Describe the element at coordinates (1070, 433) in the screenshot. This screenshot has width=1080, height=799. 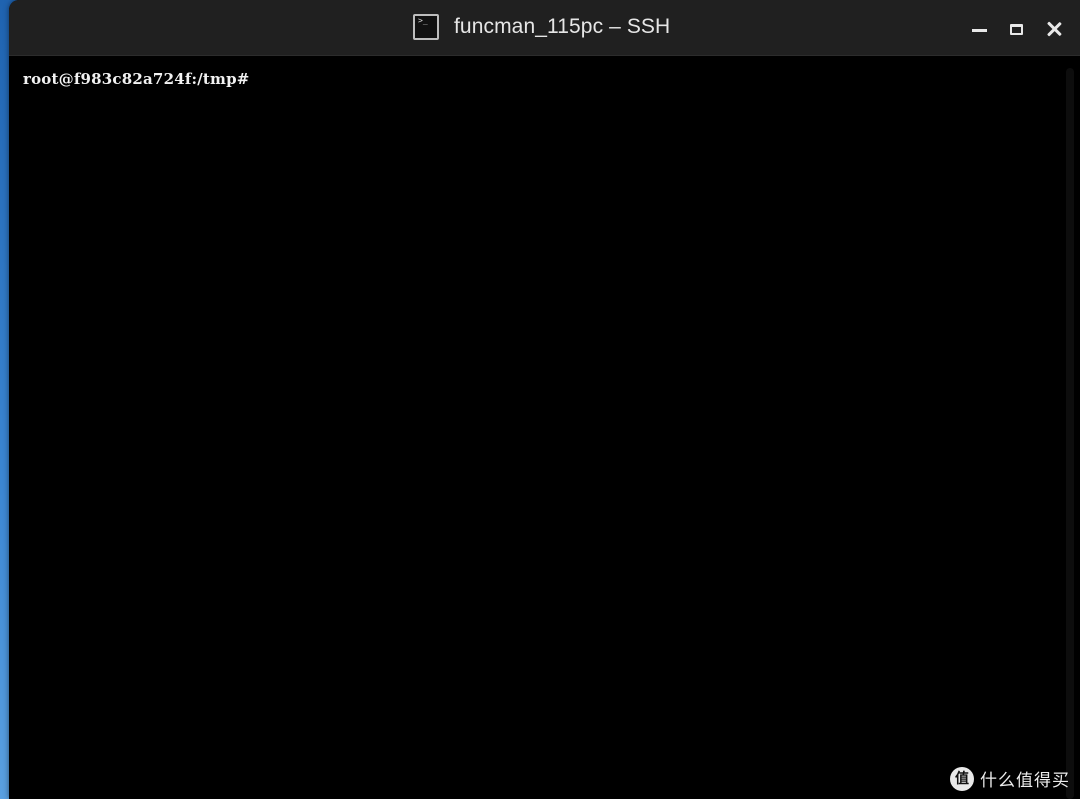
I see `terminal-scrollbar` at that location.